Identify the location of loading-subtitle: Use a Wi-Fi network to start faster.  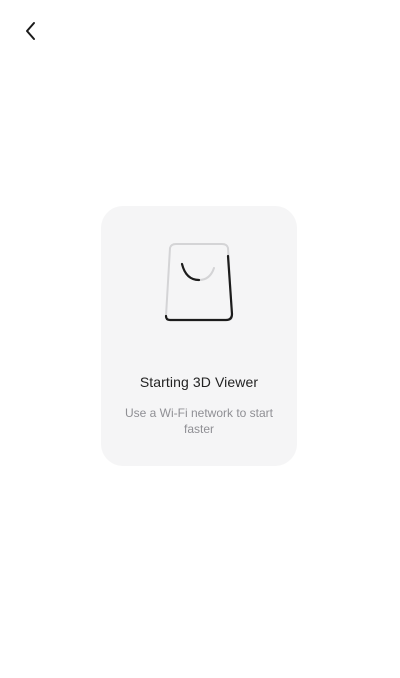
(199, 421).